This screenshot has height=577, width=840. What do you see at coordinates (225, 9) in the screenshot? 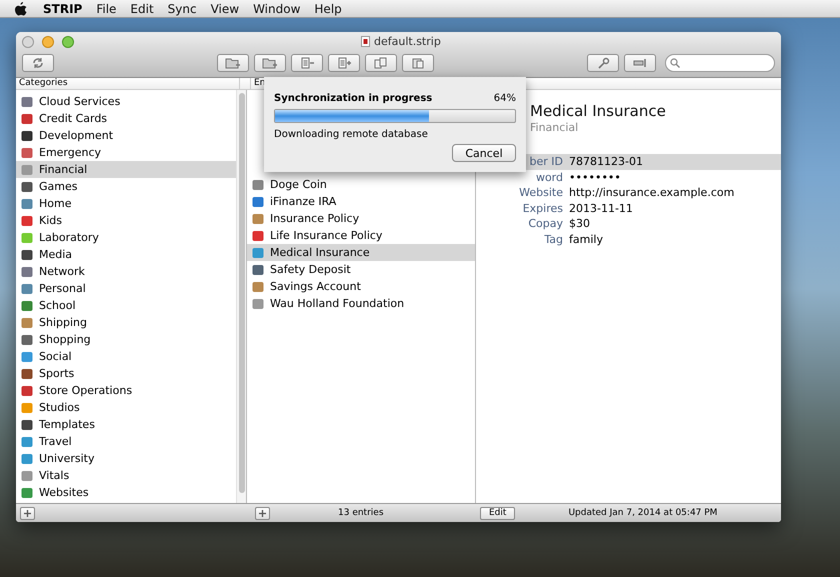
I see `menu-item: View` at bounding box center [225, 9].